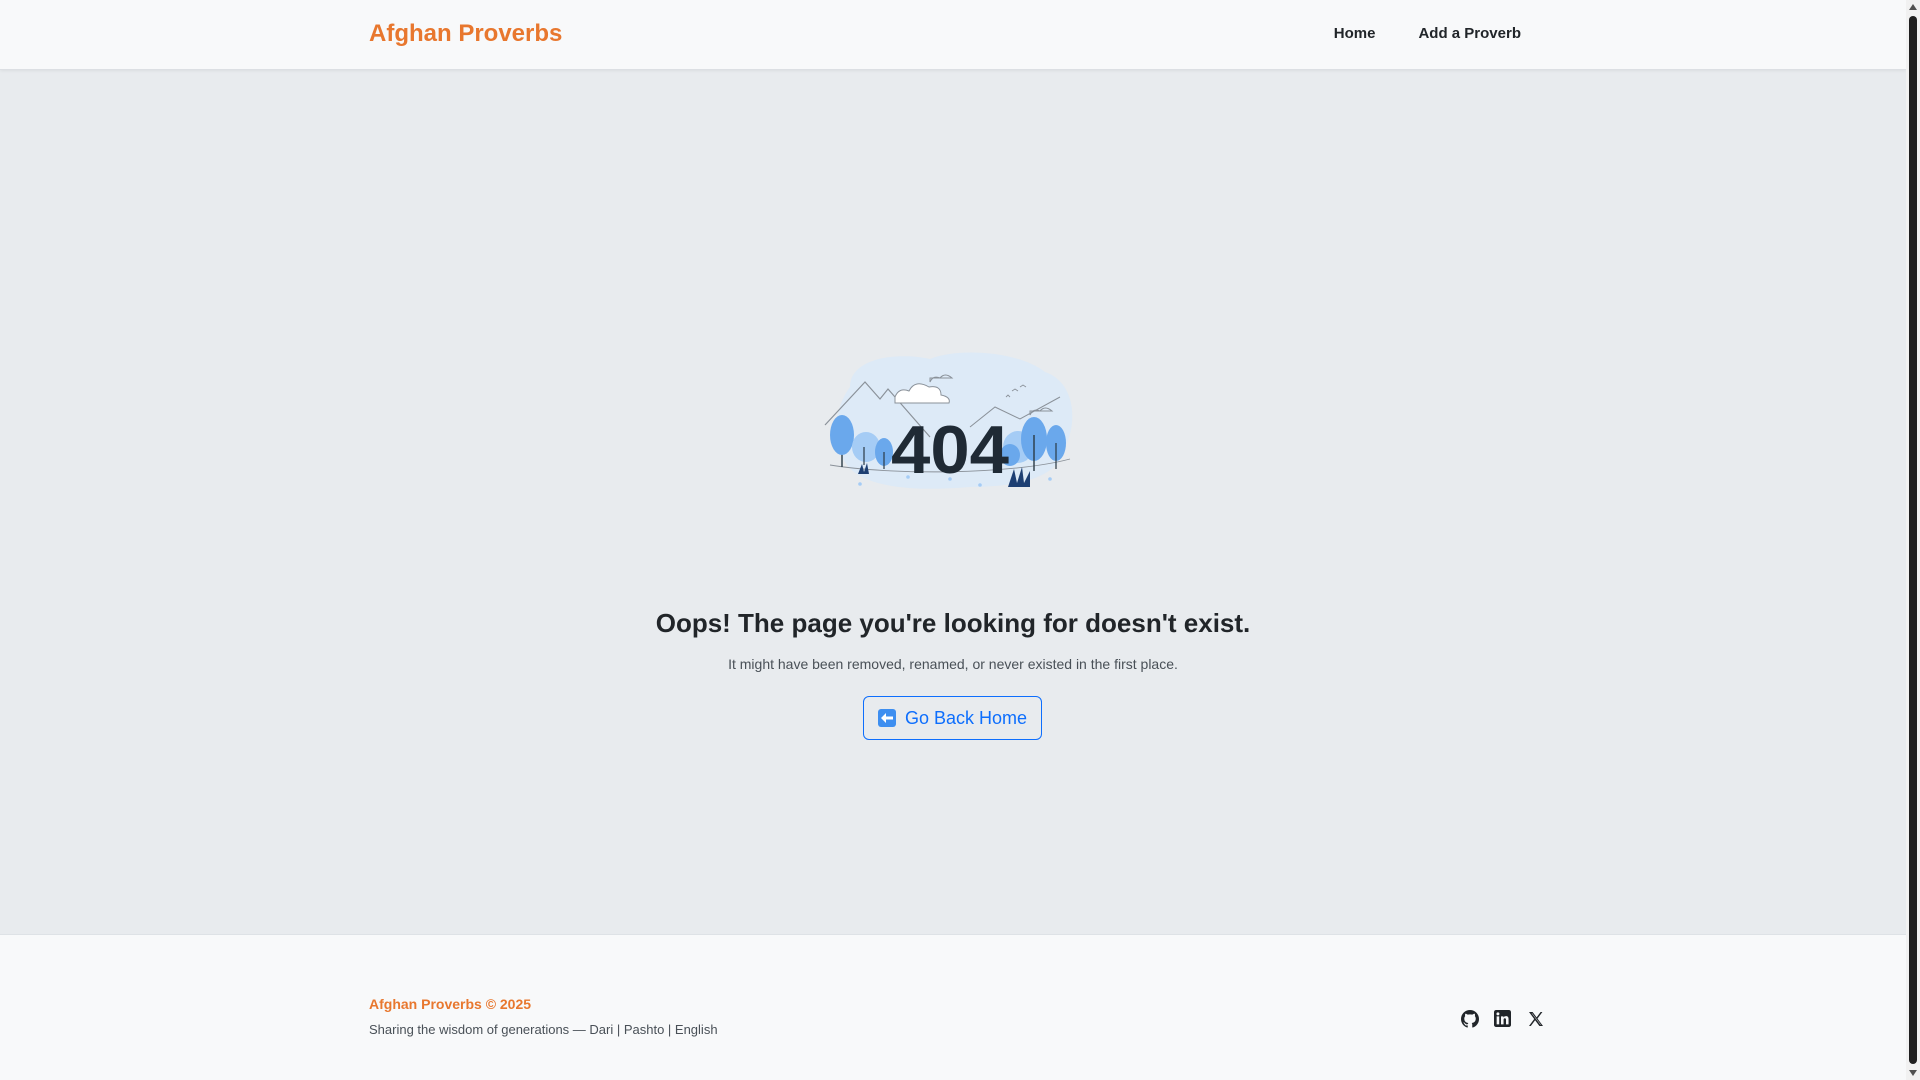 This screenshot has height=1080, width=1920. Describe the element at coordinates (1535, 1018) in the screenshot. I see `x-icon` at that location.